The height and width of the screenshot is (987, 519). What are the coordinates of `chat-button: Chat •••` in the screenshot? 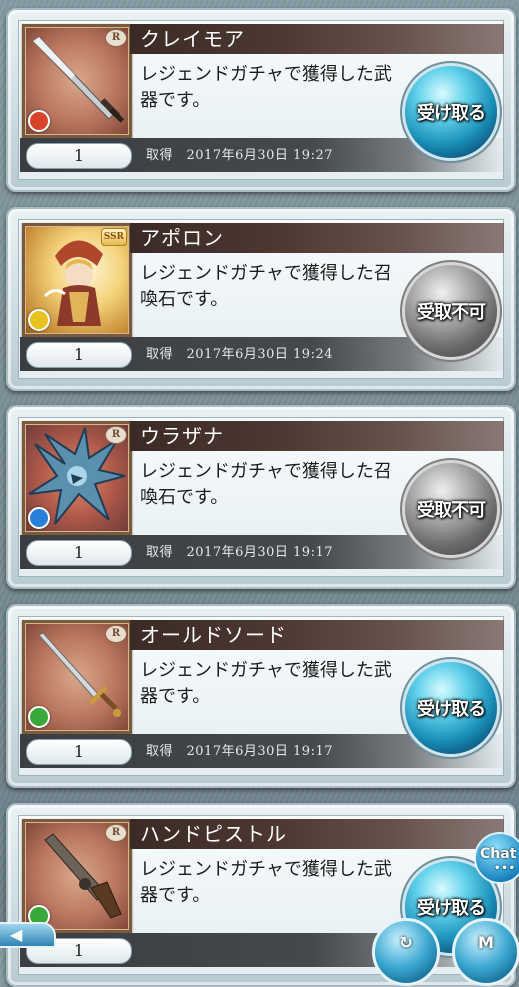 It's located at (496, 858).